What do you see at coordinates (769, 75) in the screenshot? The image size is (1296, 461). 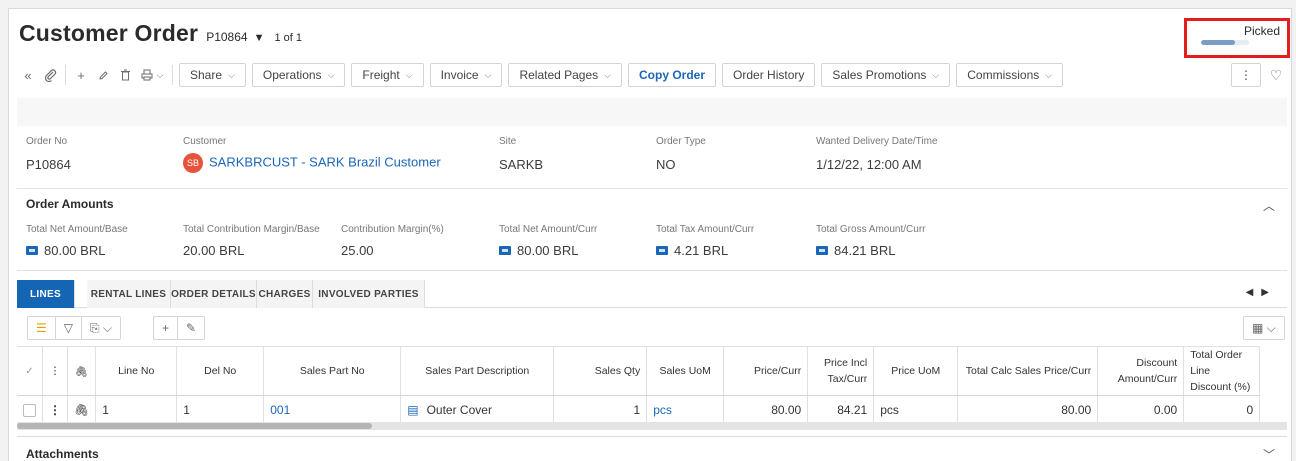 I see `order-history-button: Order History` at bounding box center [769, 75].